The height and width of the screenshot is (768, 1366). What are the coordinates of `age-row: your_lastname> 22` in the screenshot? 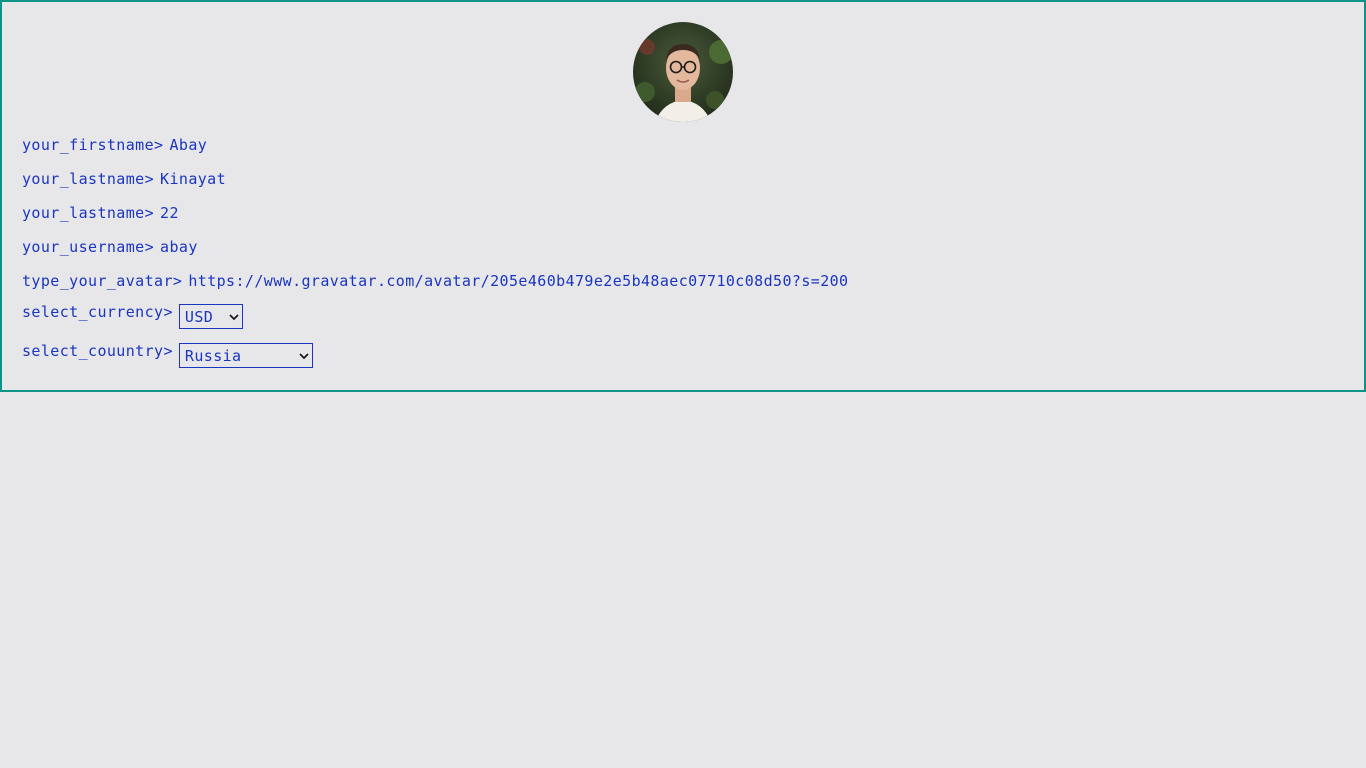 It's located at (100, 213).